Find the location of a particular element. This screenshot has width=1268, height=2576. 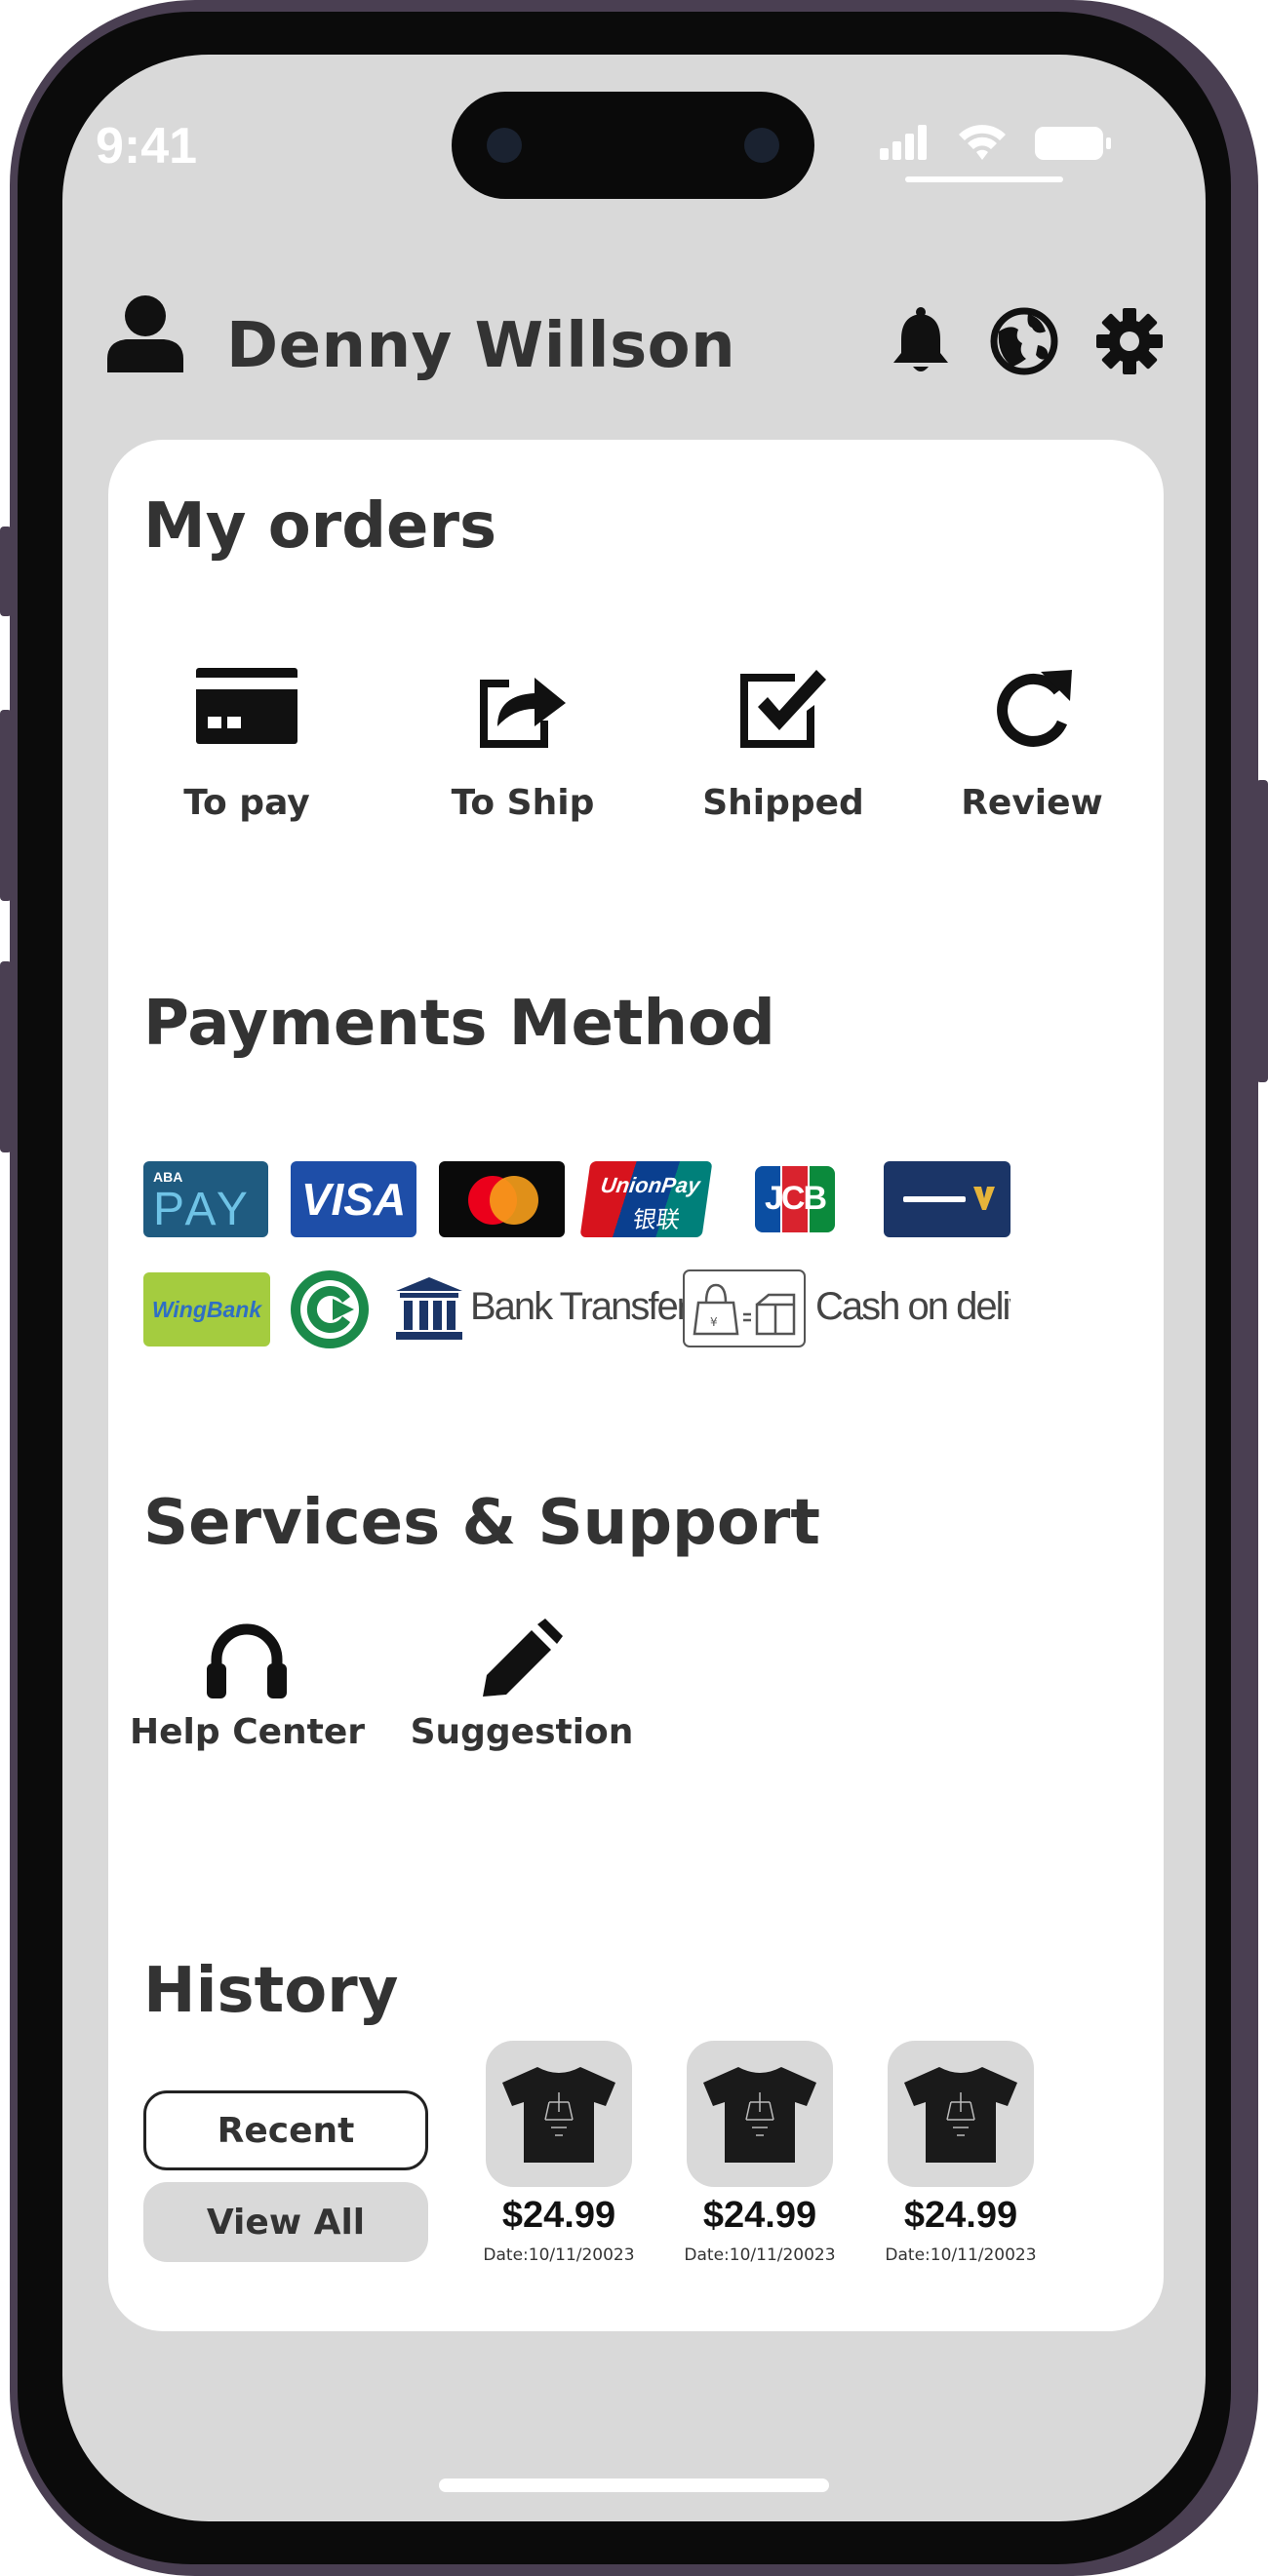

order-review: Review is located at coordinates (1032, 749).